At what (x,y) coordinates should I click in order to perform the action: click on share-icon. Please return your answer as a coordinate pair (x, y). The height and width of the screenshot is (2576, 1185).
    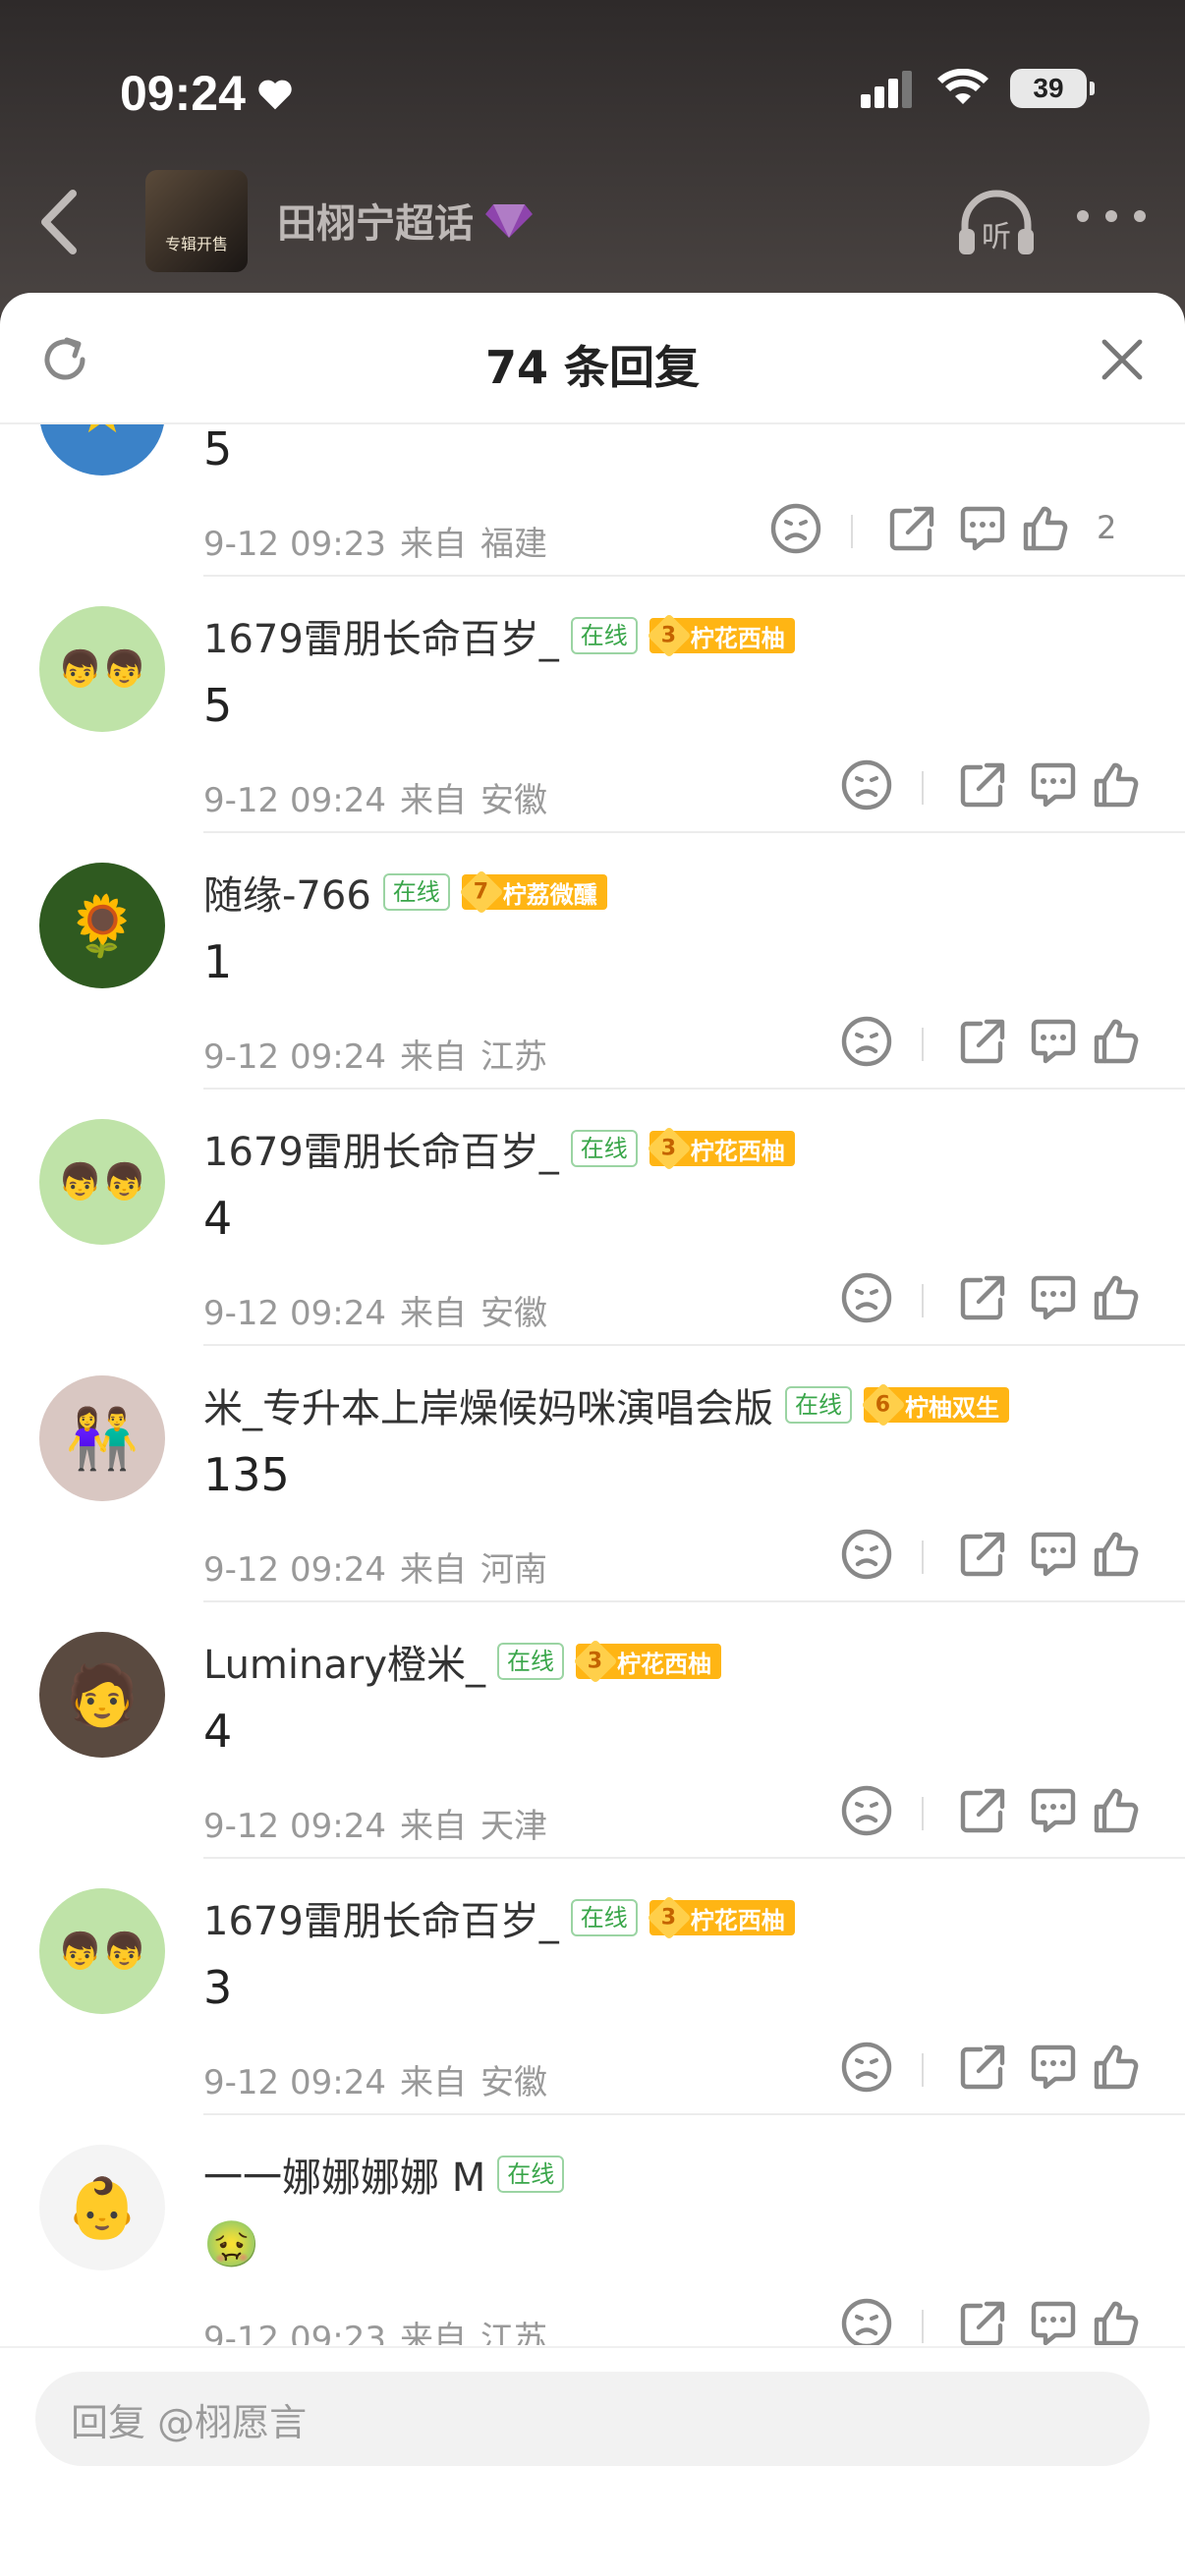
    Looking at the image, I should click on (983, 2320).